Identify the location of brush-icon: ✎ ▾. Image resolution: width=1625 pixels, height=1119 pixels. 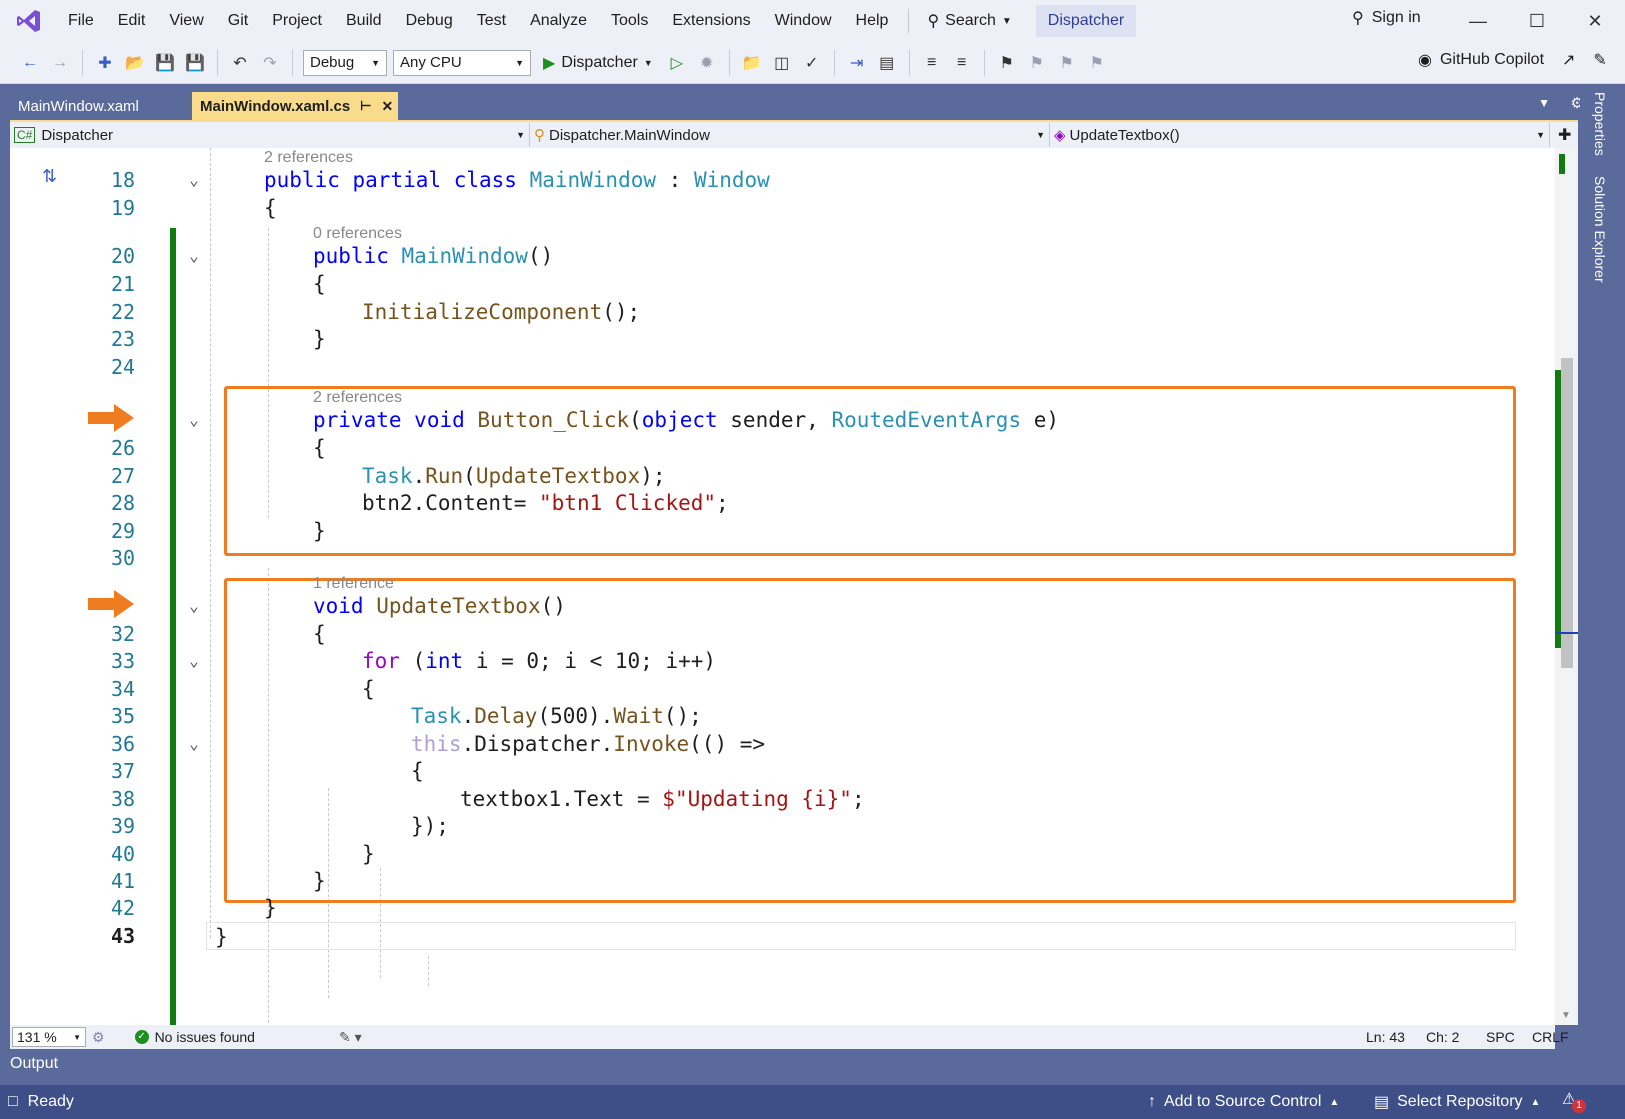
(350, 1037).